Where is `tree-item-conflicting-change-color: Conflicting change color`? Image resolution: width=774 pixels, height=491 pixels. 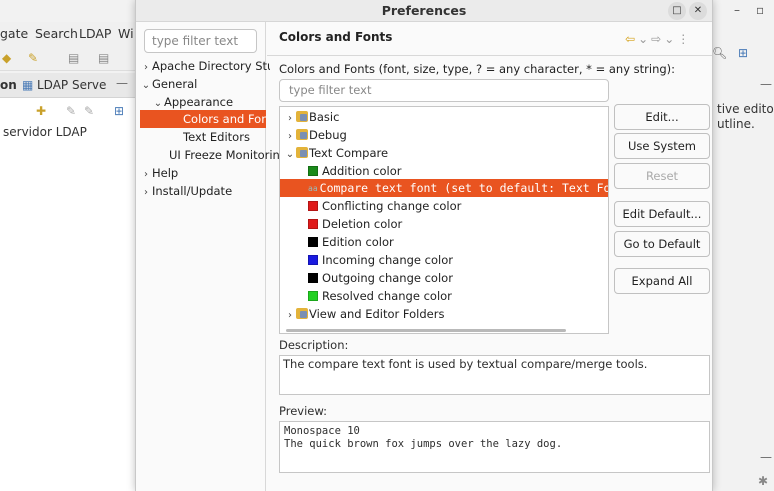 tree-item-conflicting-change-color: Conflicting change color is located at coordinates (458, 206).